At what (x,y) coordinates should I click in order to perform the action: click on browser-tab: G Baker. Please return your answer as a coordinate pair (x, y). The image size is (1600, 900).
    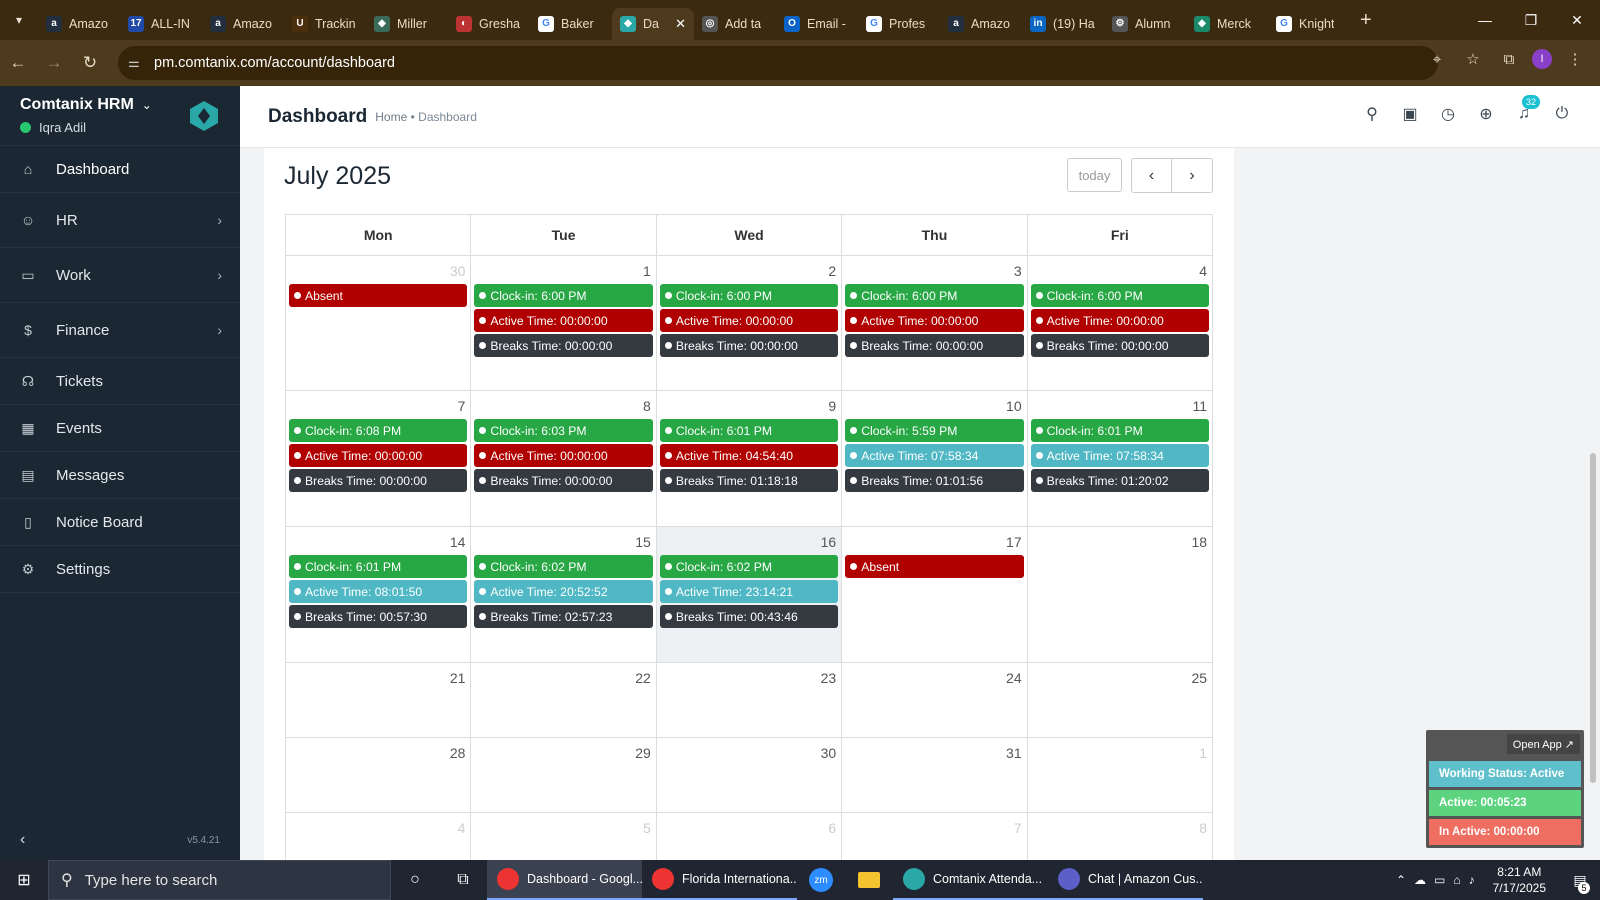
    Looking at the image, I should click on (571, 24).